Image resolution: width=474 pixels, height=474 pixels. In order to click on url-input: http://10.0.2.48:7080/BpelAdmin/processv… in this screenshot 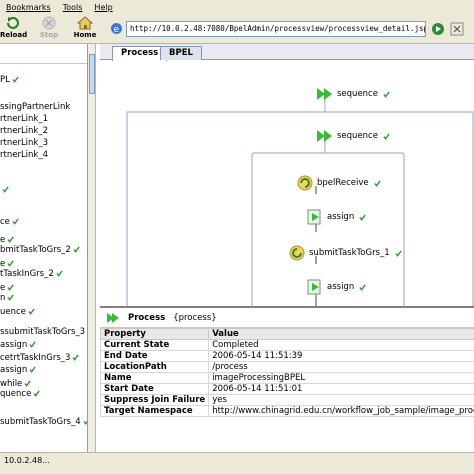, I will do `click(276, 29)`.